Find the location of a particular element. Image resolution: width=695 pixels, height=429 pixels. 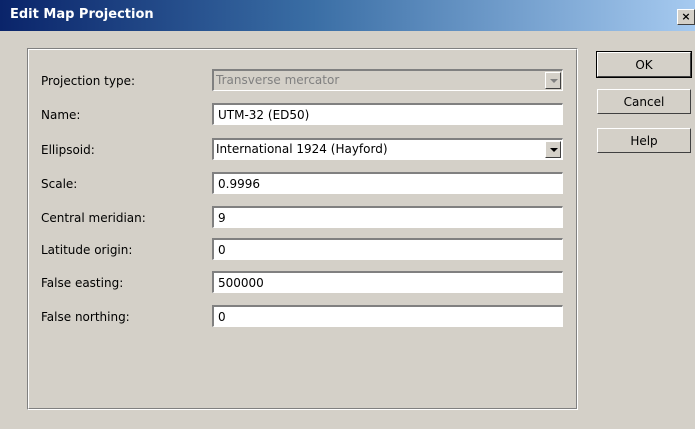

scale-field is located at coordinates (387, 183).